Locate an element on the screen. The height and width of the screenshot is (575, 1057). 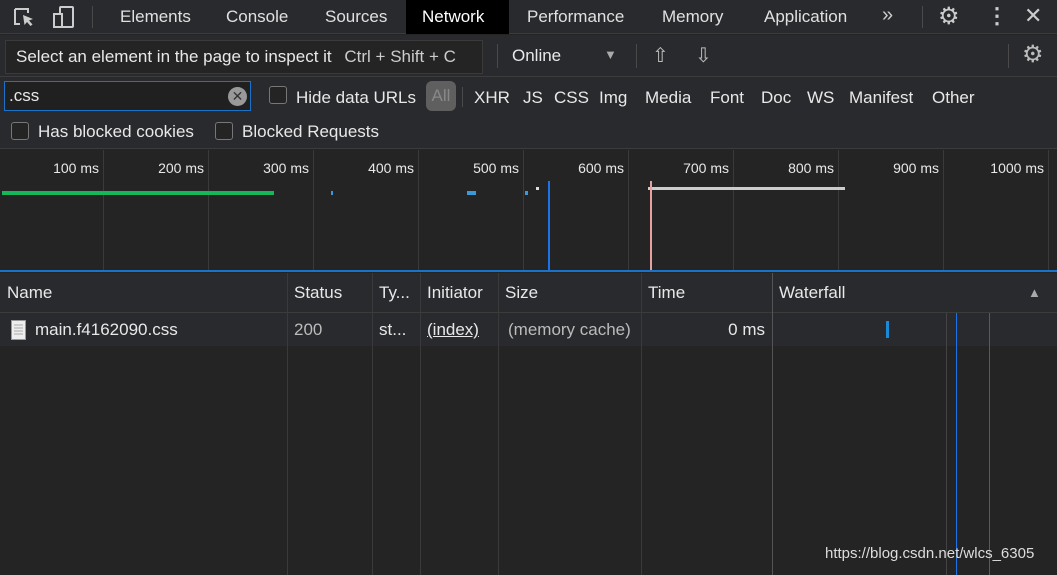
inspect-element-icon is located at coordinates (24, 17).